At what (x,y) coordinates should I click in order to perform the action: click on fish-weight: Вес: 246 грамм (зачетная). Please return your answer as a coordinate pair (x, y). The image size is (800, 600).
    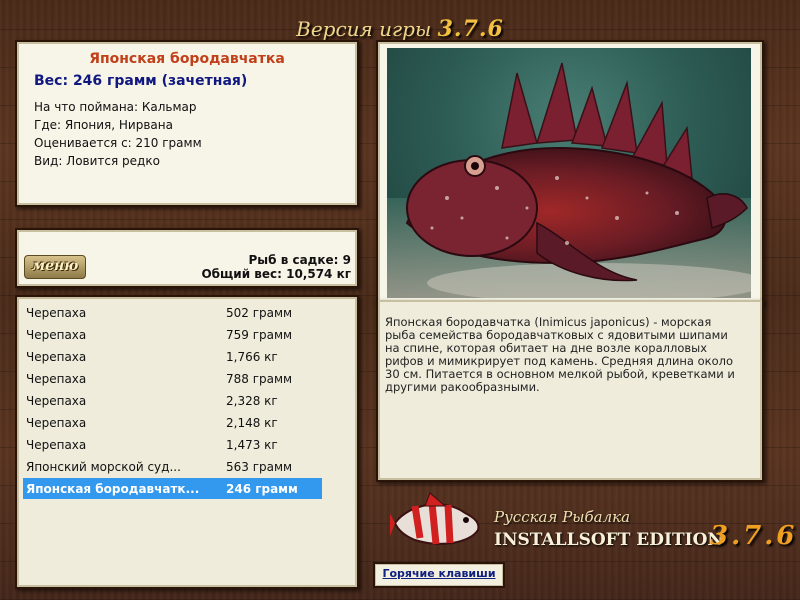
    Looking at the image, I should click on (141, 81).